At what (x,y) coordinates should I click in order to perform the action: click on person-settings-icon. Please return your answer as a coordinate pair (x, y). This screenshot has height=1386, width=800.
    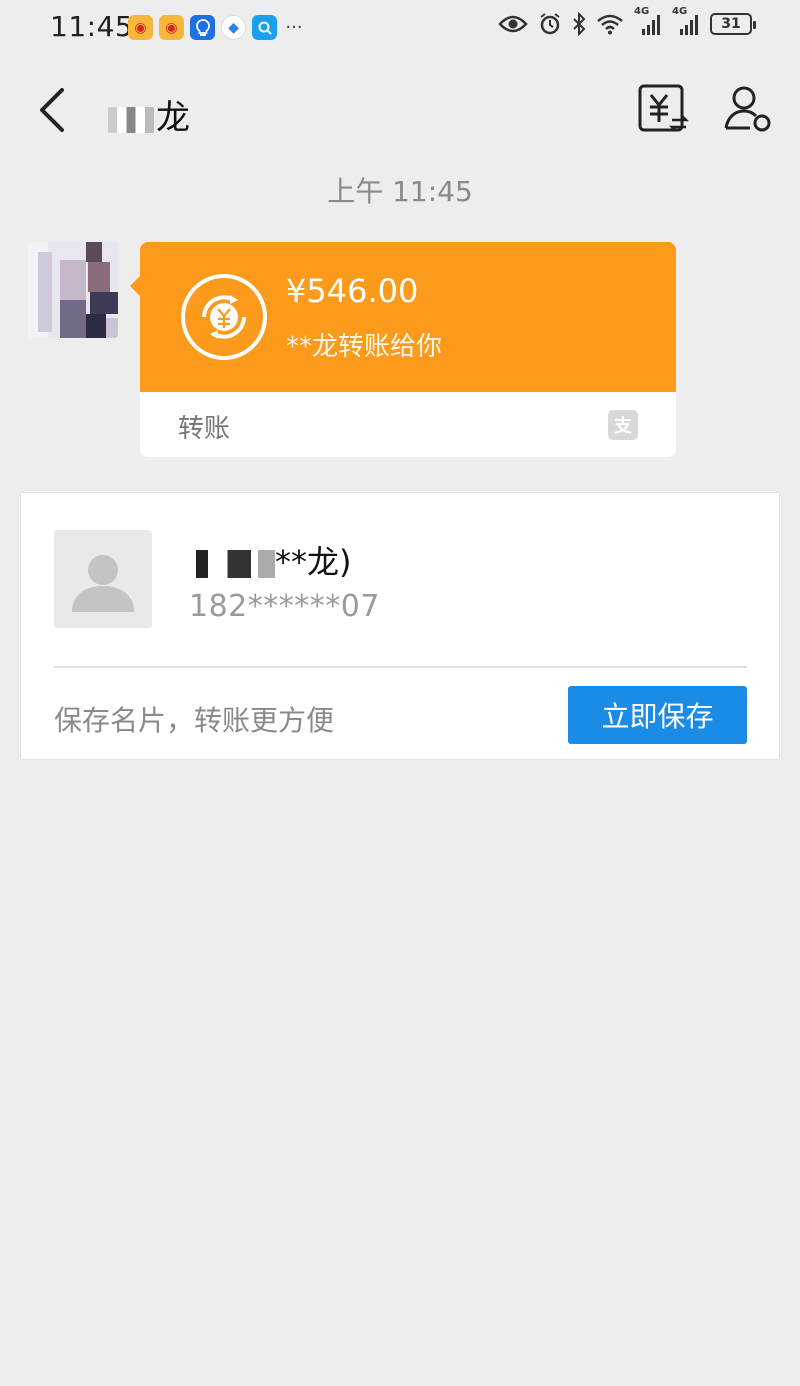
    Looking at the image, I should click on (747, 109).